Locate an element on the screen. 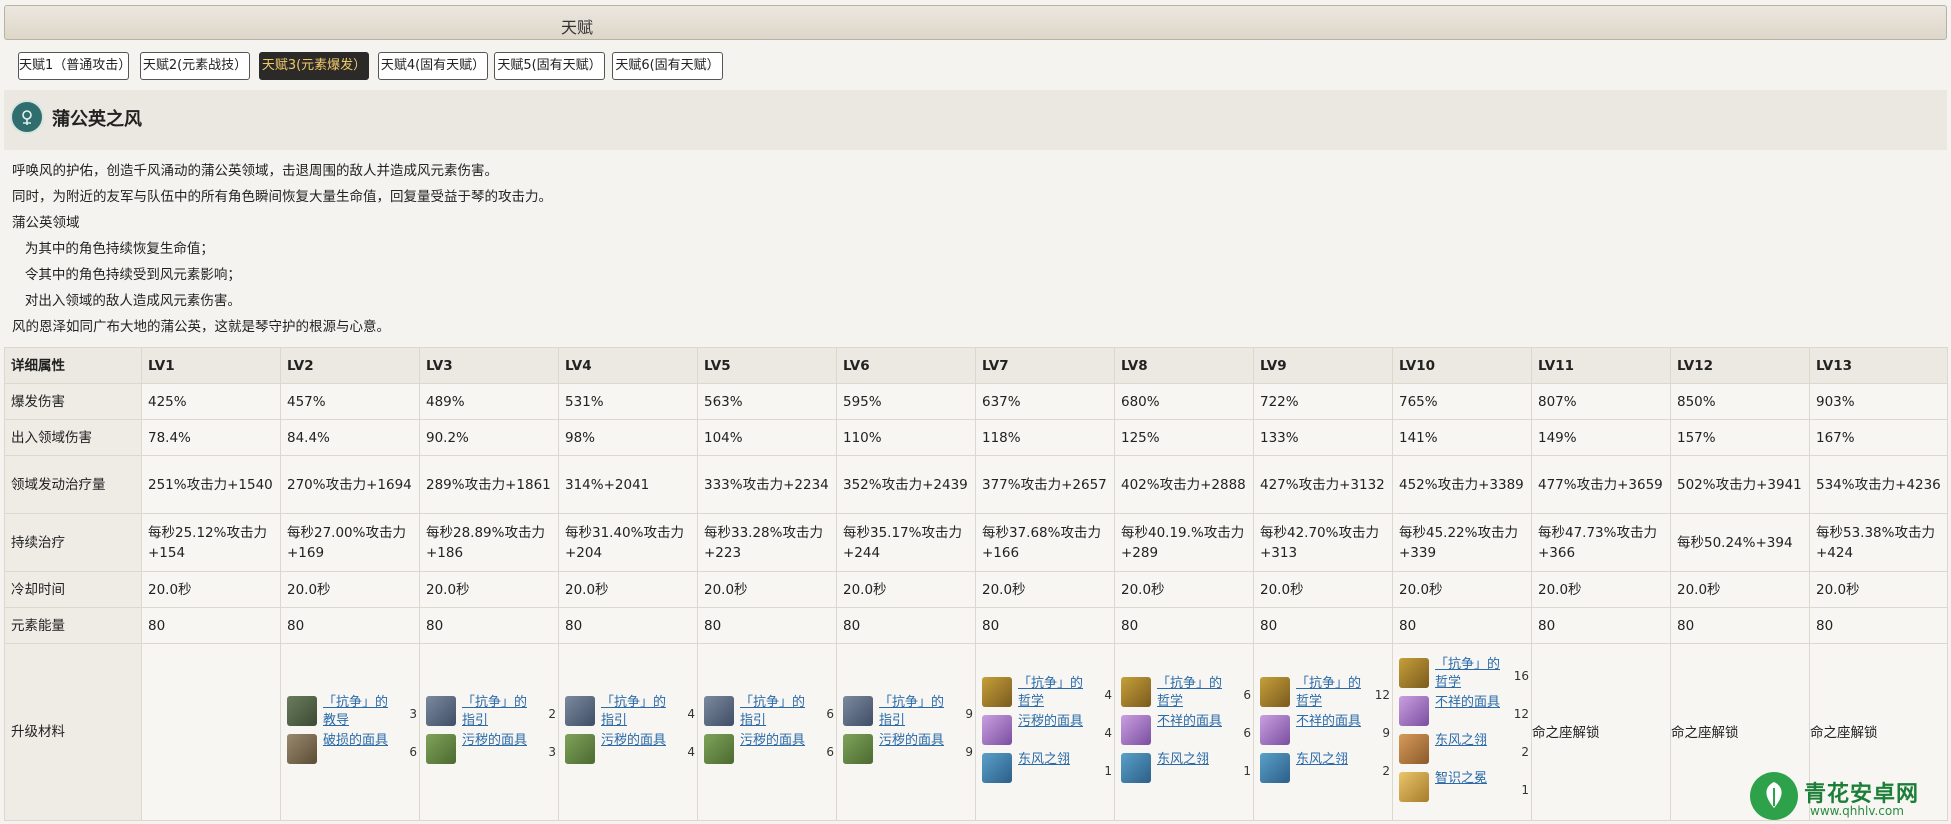 The width and height of the screenshot is (1951, 824). header-cell-level: LV13 is located at coordinates (1878, 365).